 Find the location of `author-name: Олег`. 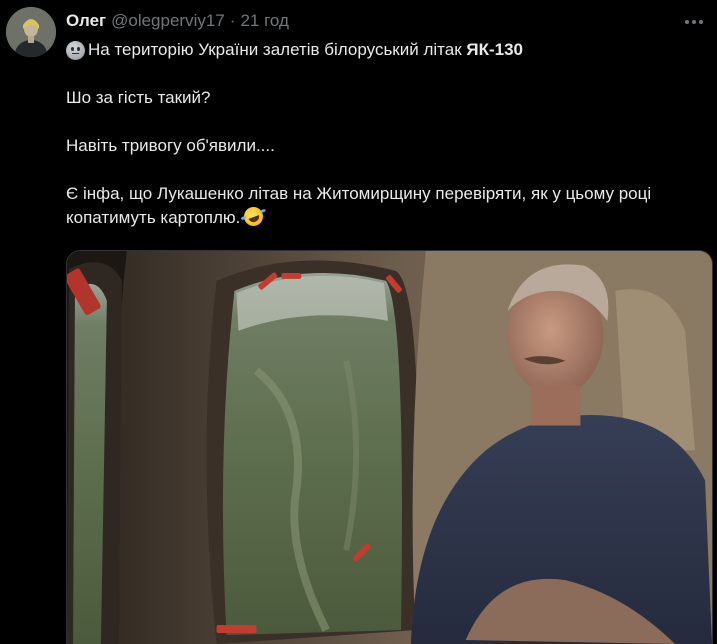

author-name: Олег is located at coordinates (86, 21).